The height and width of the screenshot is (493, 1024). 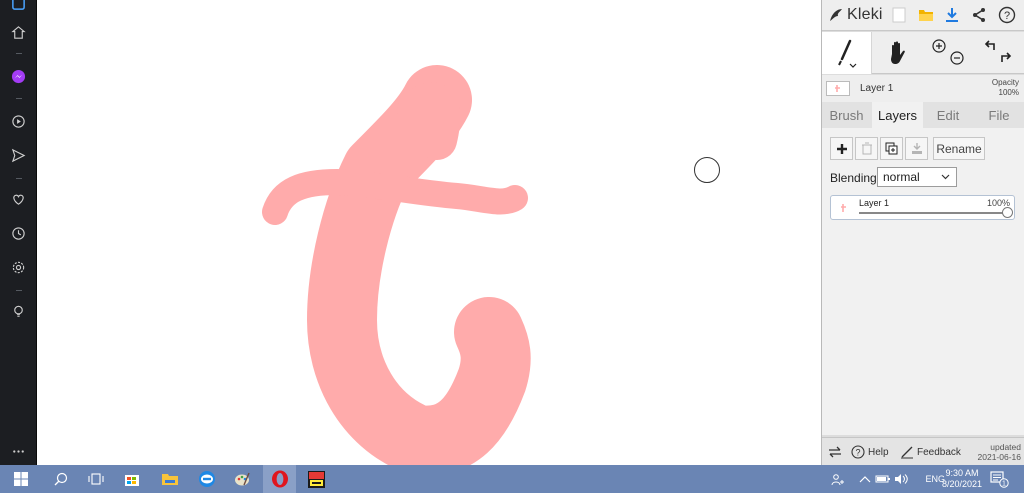 I want to click on feedback-button: Feedback, so click(x=930, y=452).